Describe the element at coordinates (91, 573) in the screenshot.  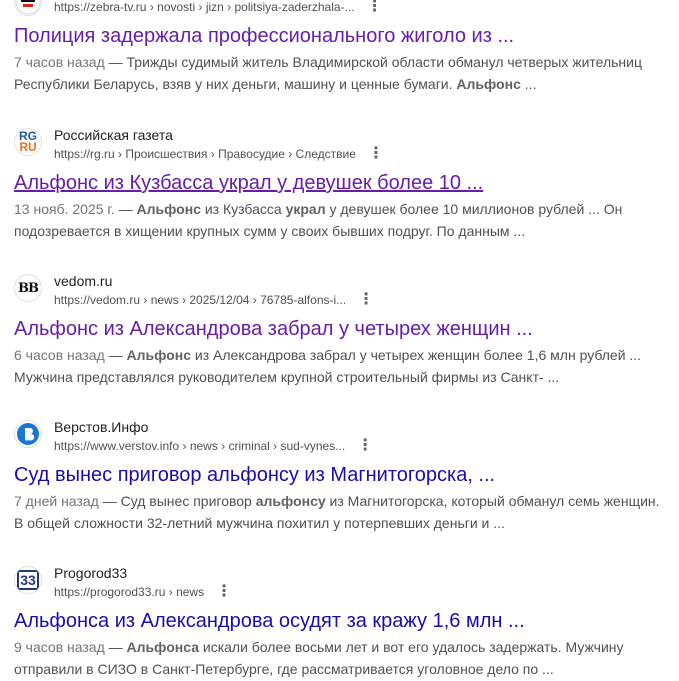
I see `site-name: Progorod33` at that location.